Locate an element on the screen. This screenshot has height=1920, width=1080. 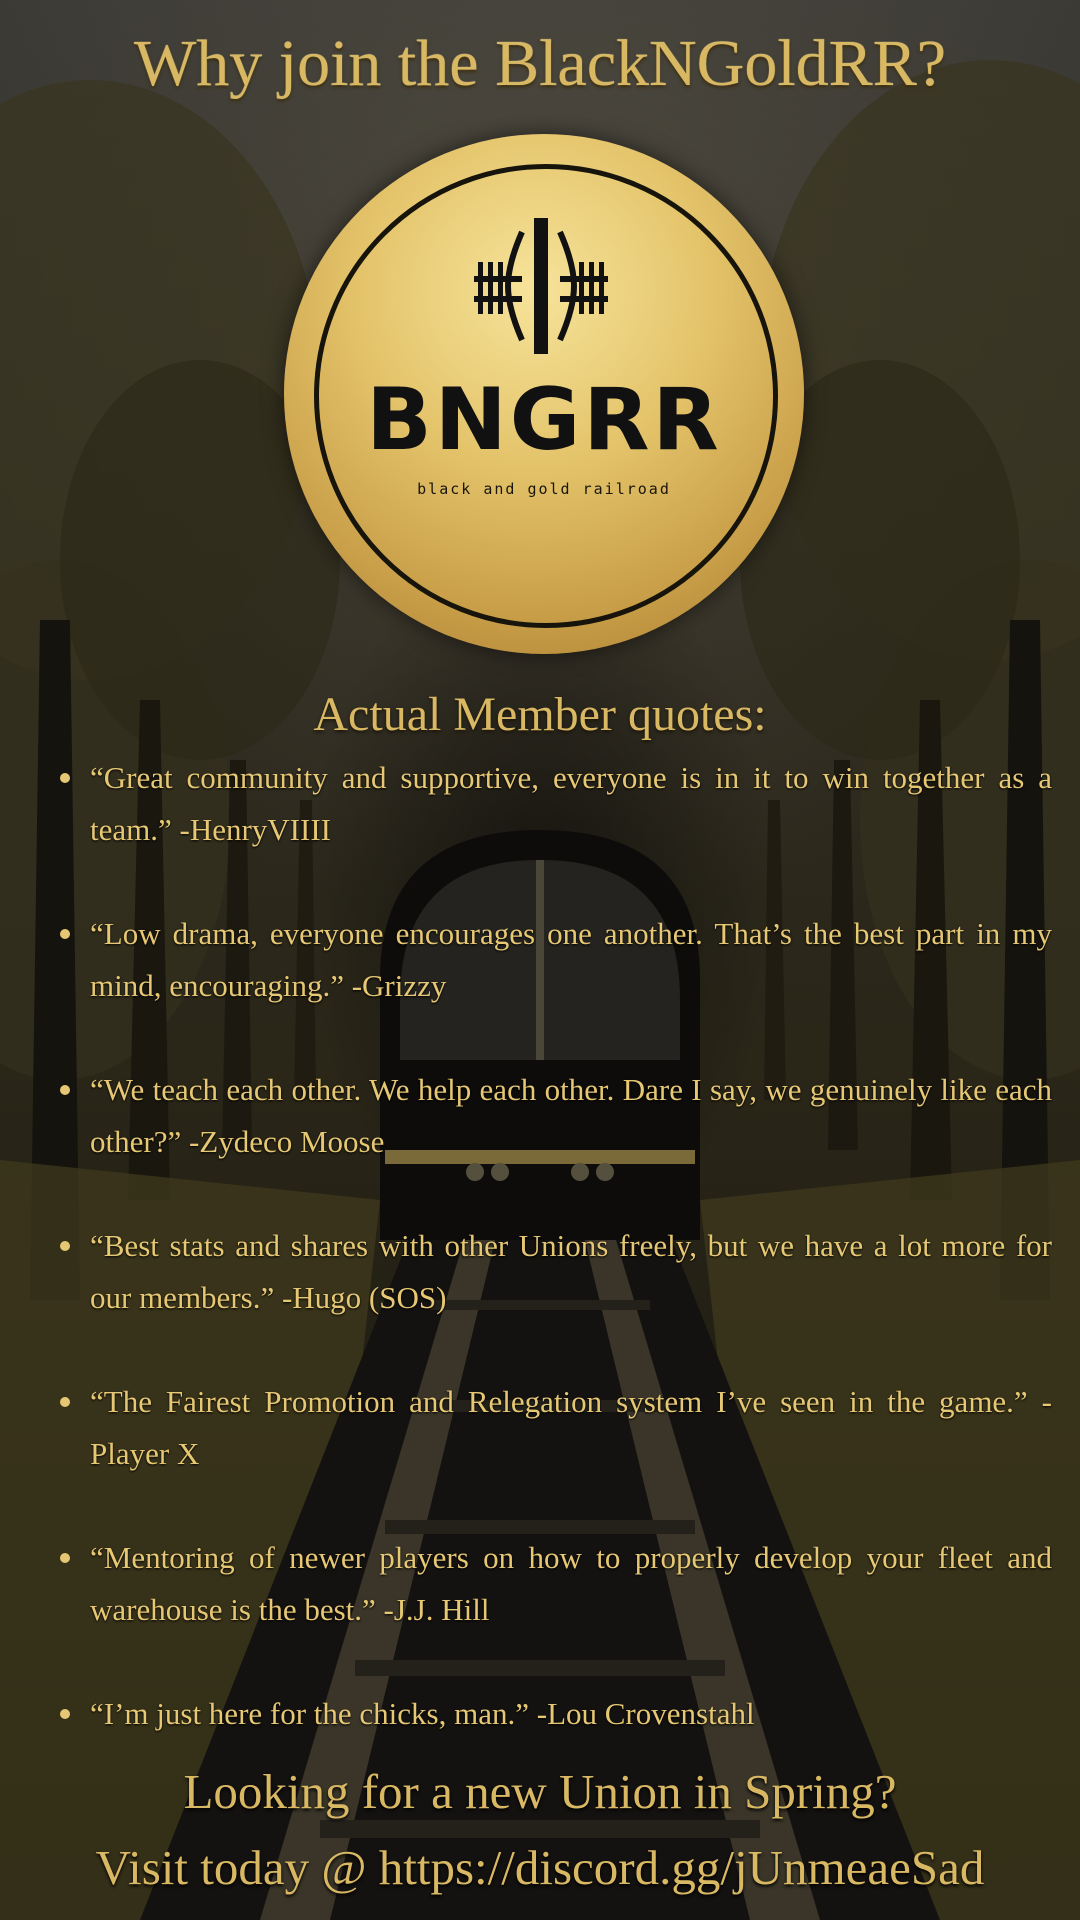
bngrr-logo: BNGRR black and gold railroad is located at coordinates (544, 394).